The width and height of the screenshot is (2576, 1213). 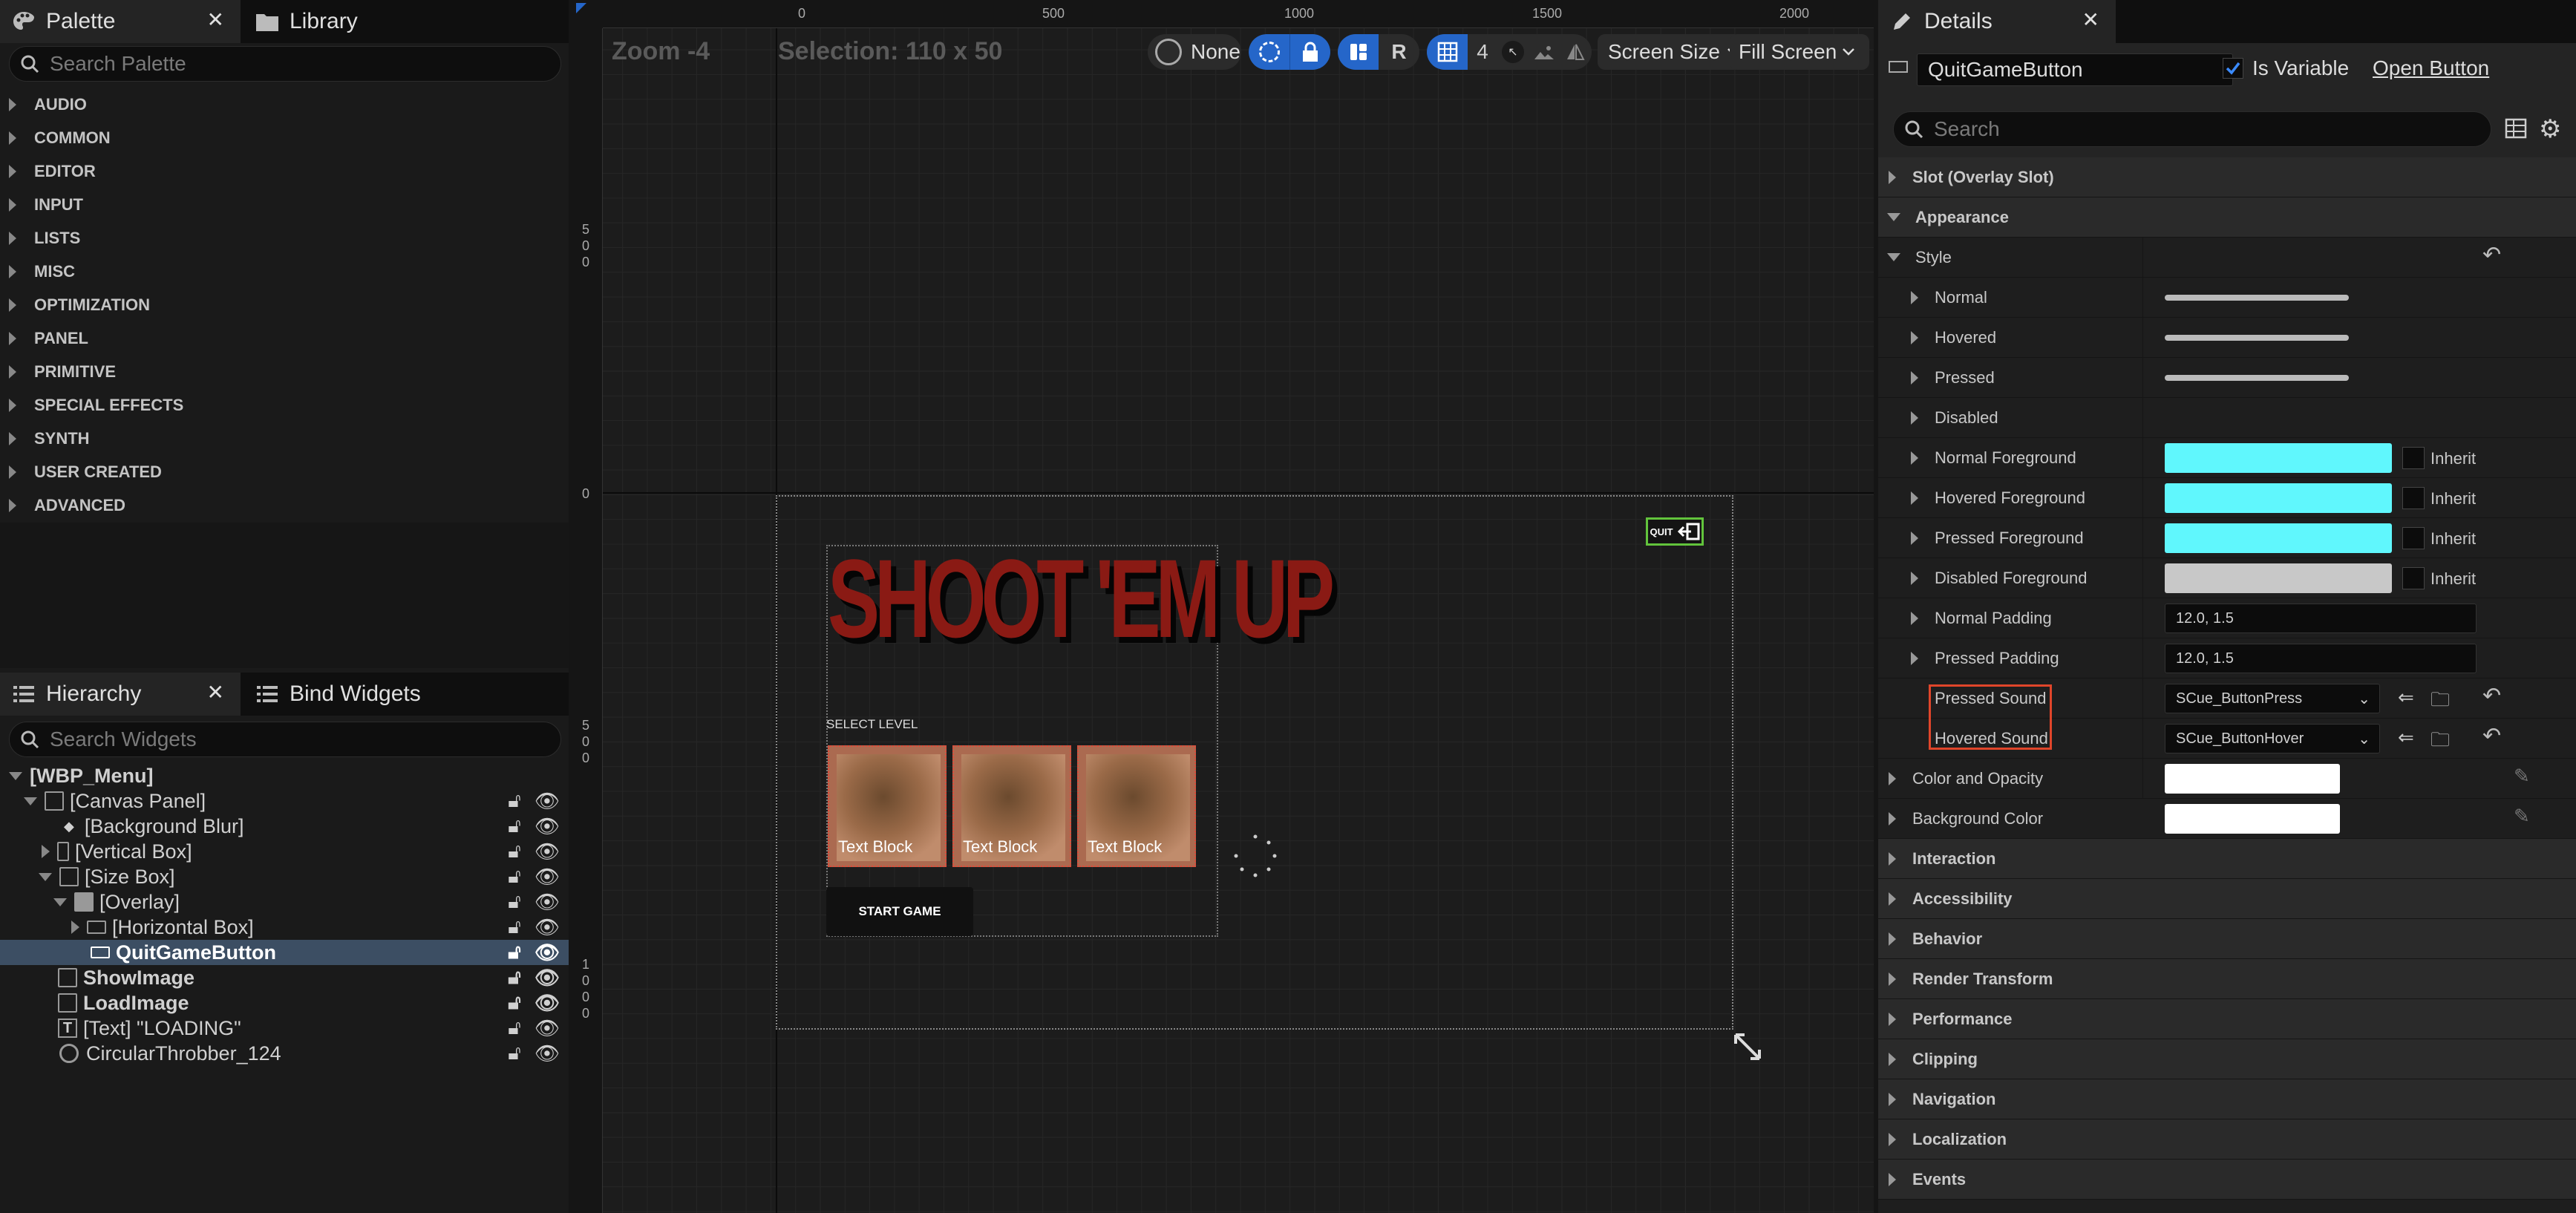 What do you see at coordinates (285, 104) in the screenshot?
I see `palette-category: AUDIO` at bounding box center [285, 104].